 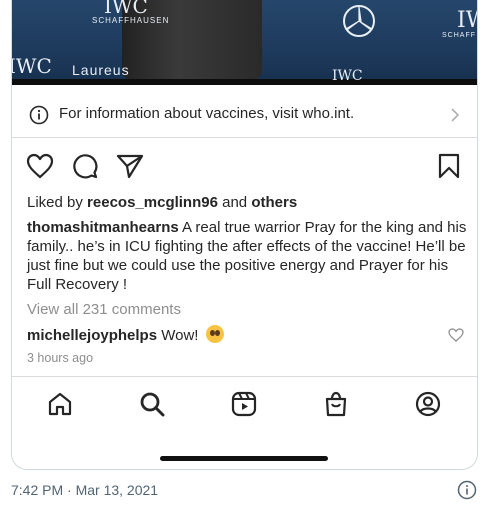 What do you see at coordinates (428, 404) in the screenshot?
I see `profile-icon` at bounding box center [428, 404].